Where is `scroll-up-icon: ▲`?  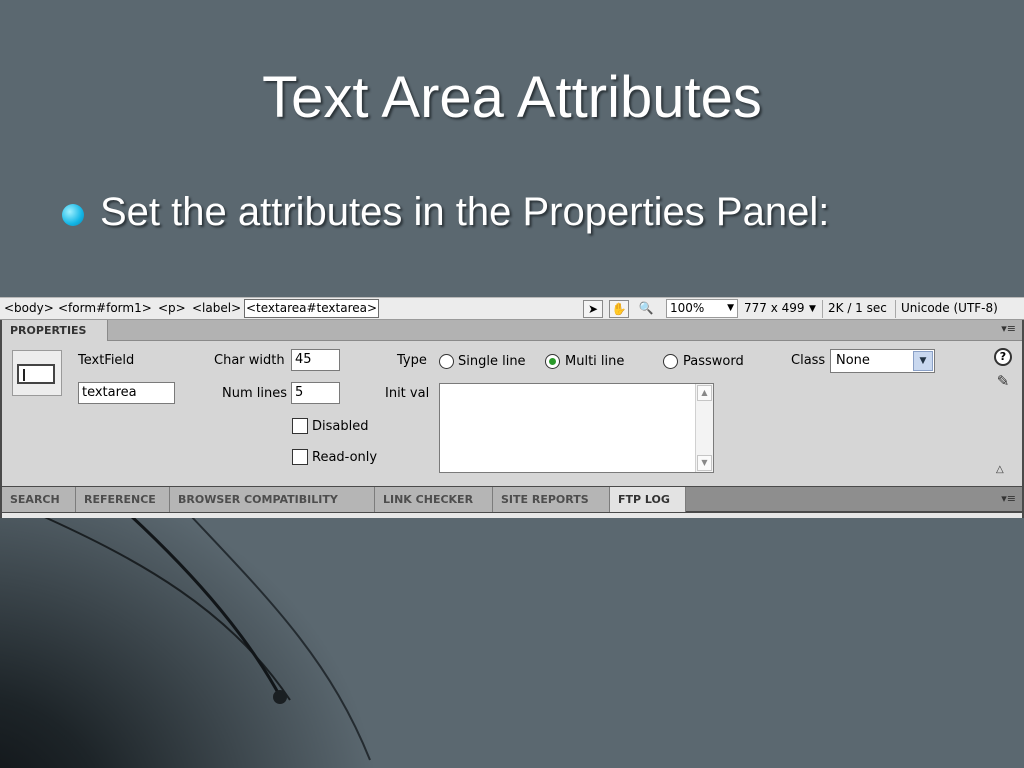 scroll-up-icon: ▲ is located at coordinates (704, 393).